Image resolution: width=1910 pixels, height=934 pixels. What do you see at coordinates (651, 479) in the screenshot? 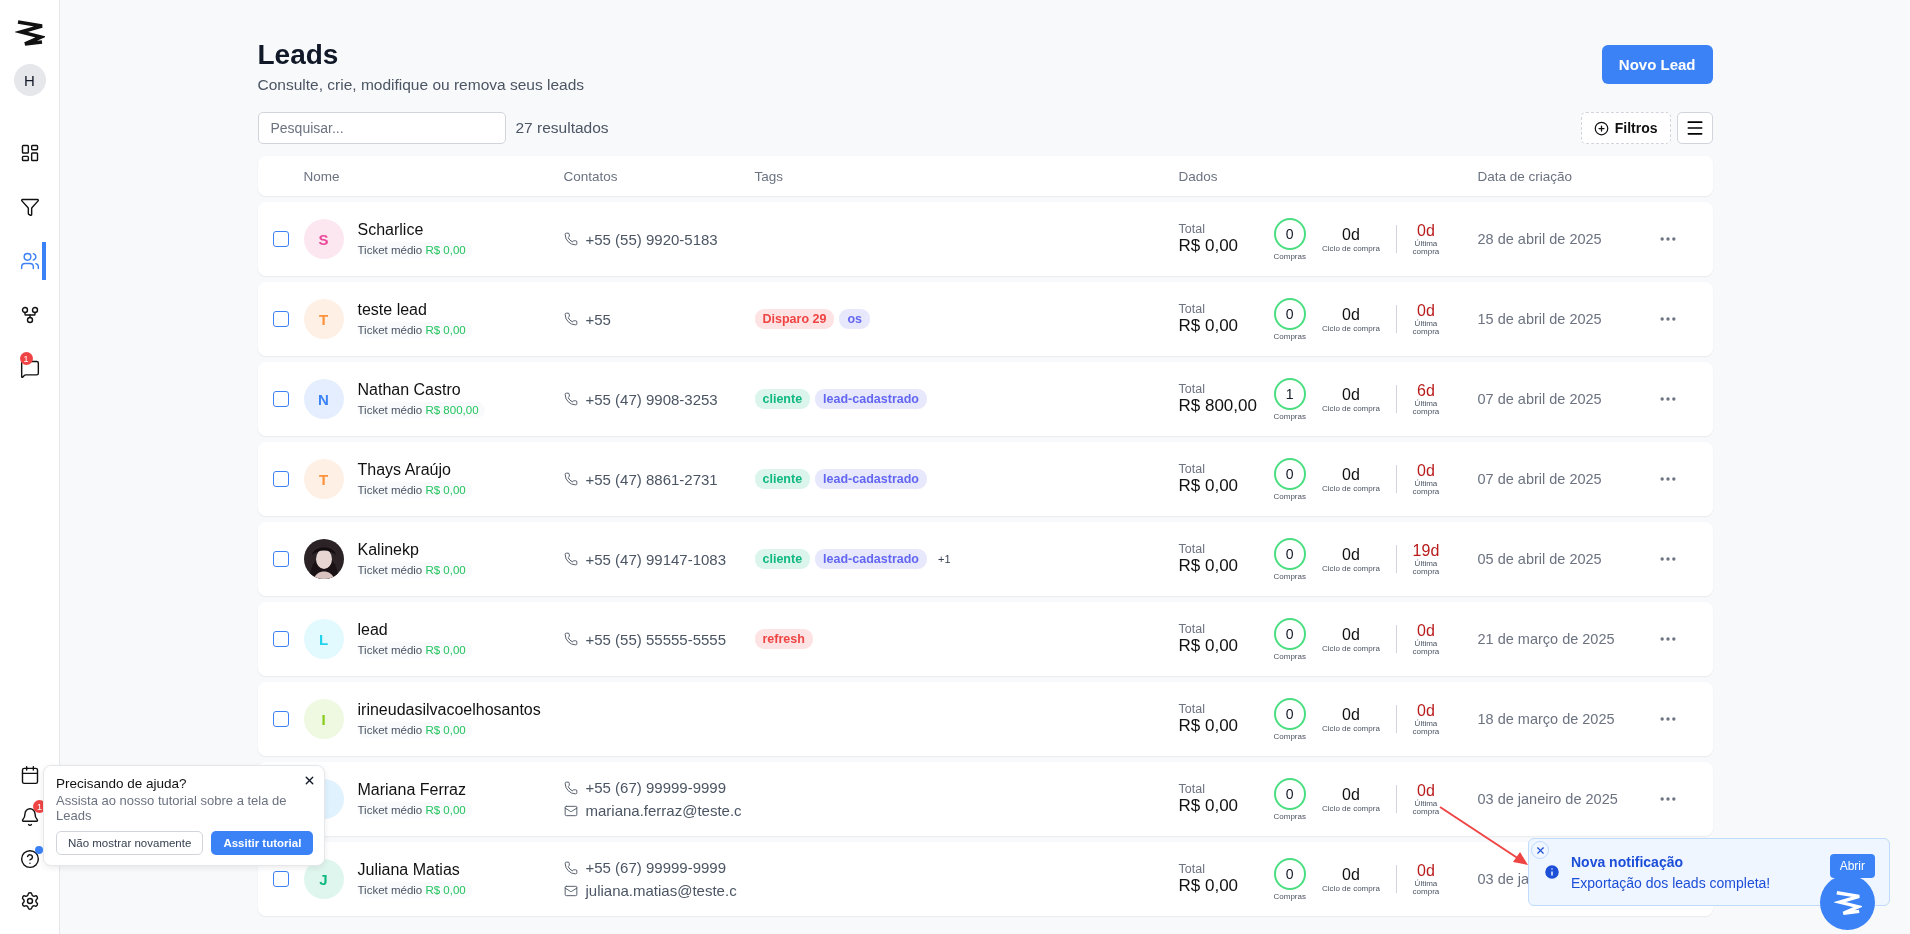
I see `phone-number: +55 (47) 8861-2731` at bounding box center [651, 479].